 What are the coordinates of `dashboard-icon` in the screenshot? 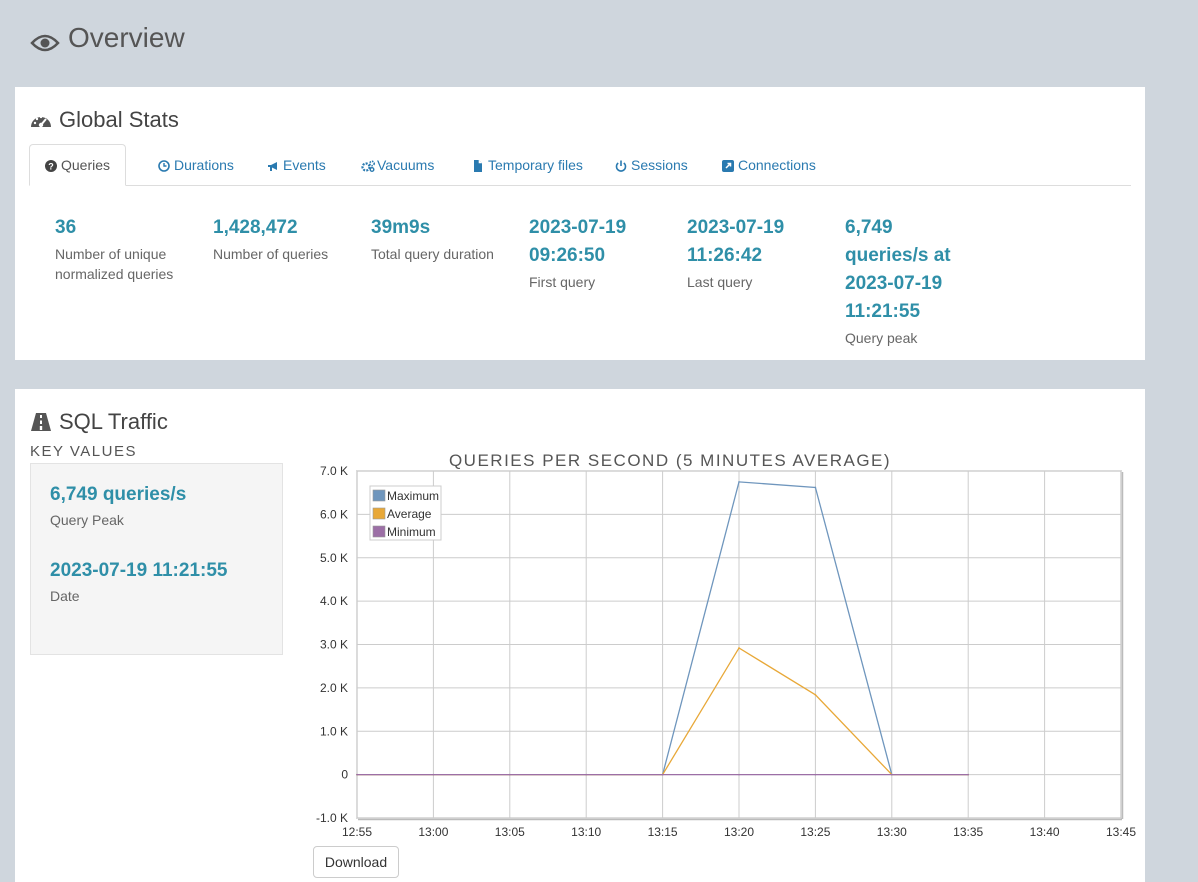 It's located at (41, 120).